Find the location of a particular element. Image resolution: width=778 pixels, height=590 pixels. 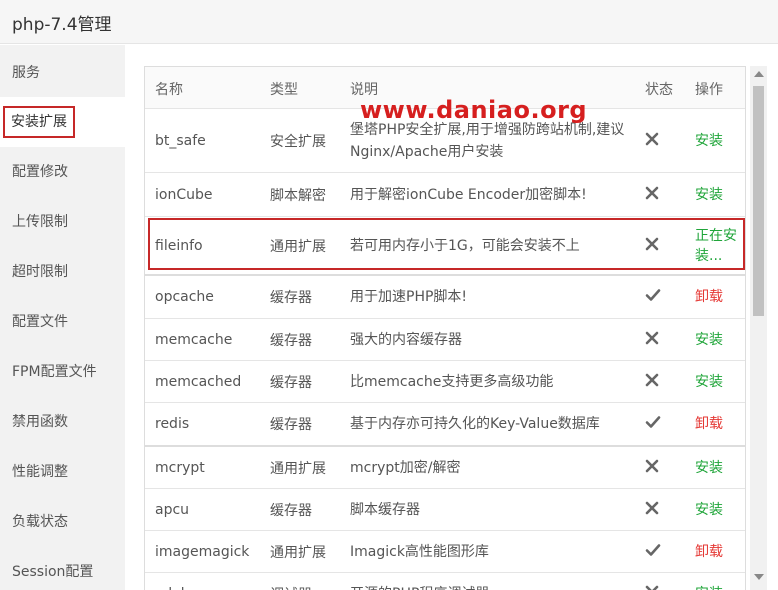

sidebar-item-config-file: 配置文件 is located at coordinates (62, 322).